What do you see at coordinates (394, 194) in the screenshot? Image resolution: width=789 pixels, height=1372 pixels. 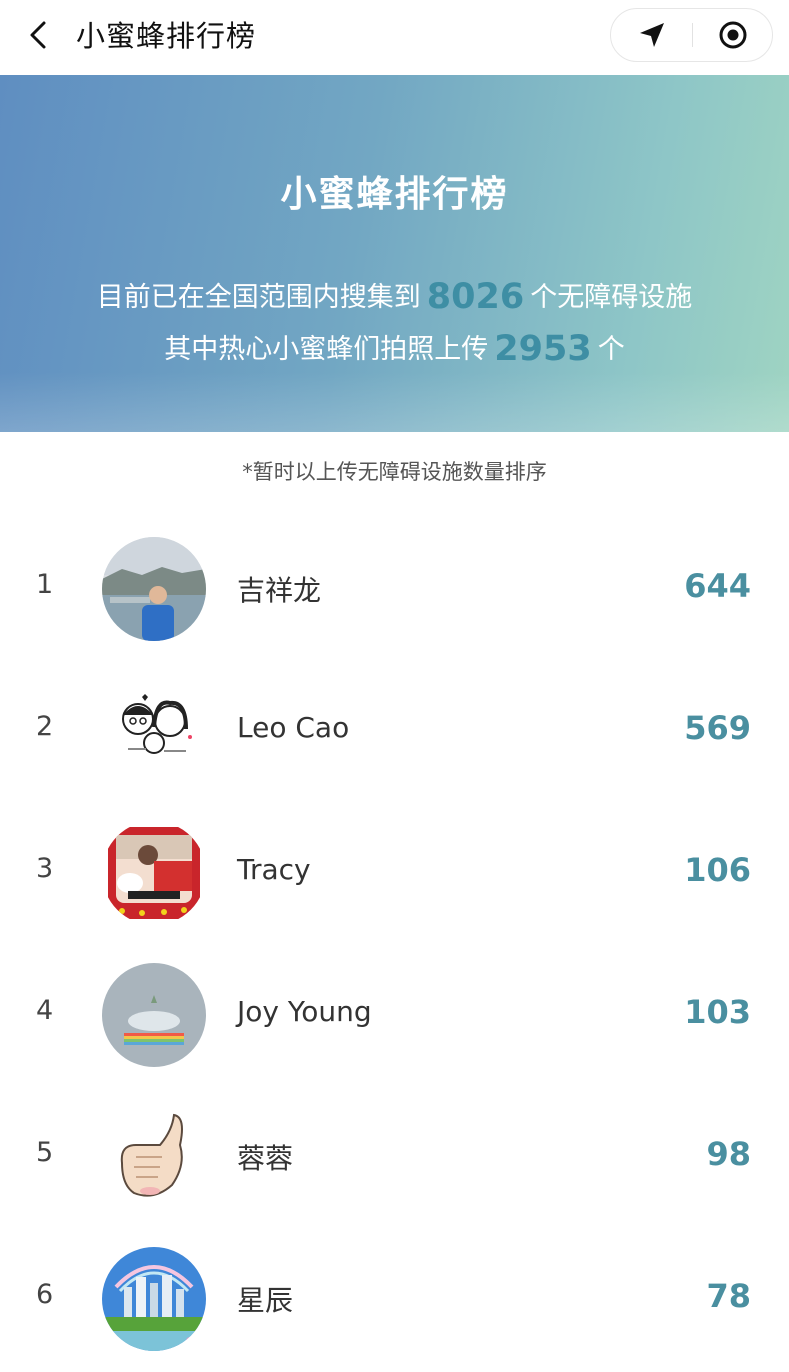 I see `hero-title: 小蜜蜂排行榜` at bounding box center [394, 194].